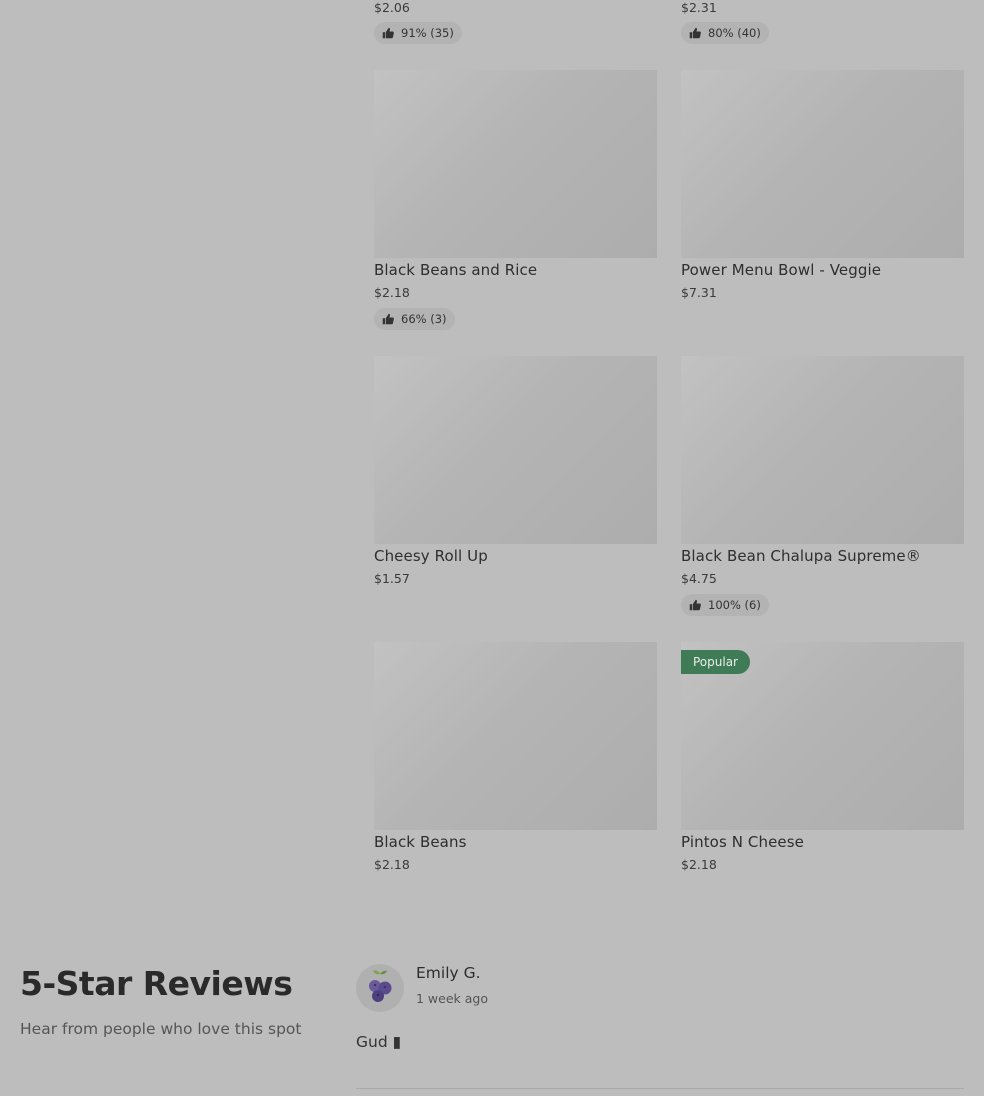 The width and height of the screenshot is (984, 1096). I want to click on menu-item-price: $1.57, so click(392, 578).